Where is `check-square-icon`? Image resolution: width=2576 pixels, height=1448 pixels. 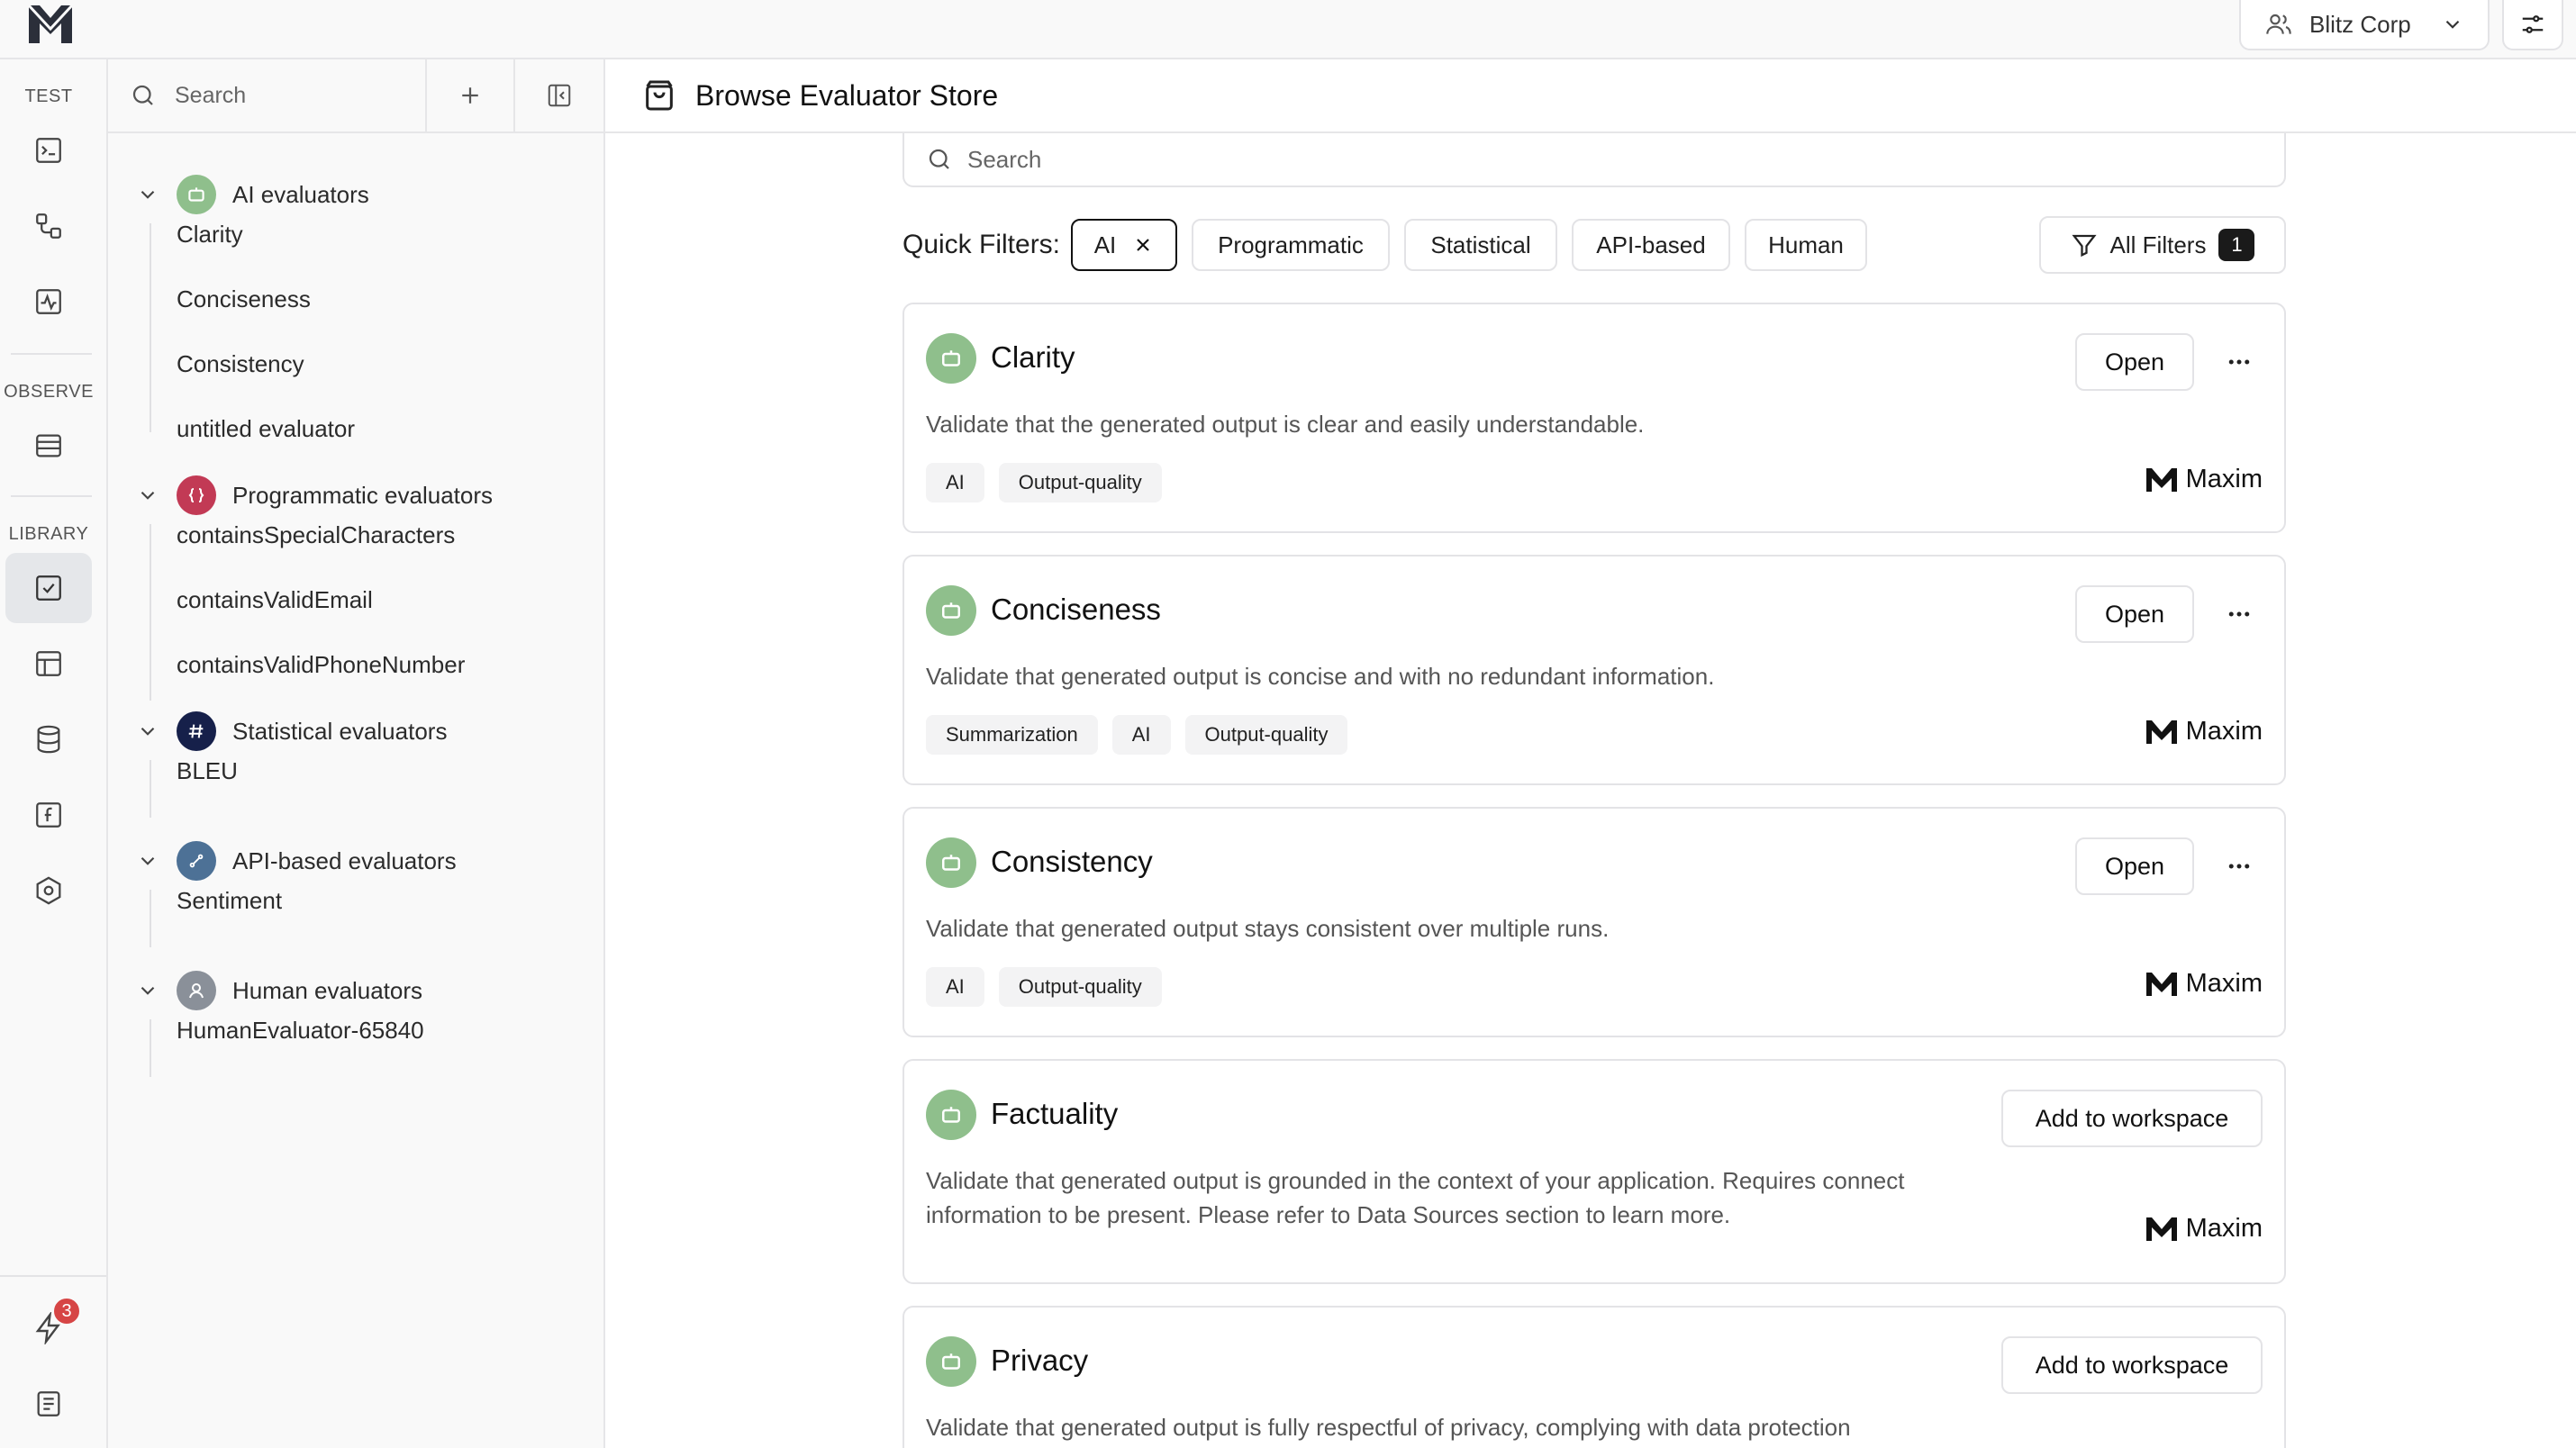 check-square-icon is located at coordinates (48, 588).